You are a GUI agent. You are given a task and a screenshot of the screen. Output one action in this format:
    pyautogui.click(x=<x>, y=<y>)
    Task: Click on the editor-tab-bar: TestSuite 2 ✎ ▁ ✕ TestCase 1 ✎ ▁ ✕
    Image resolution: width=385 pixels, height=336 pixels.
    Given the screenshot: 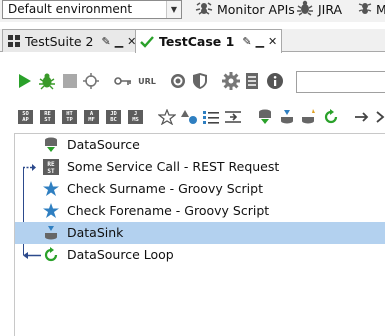 What is the action you would take?
    pyautogui.click(x=192, y=41)
    